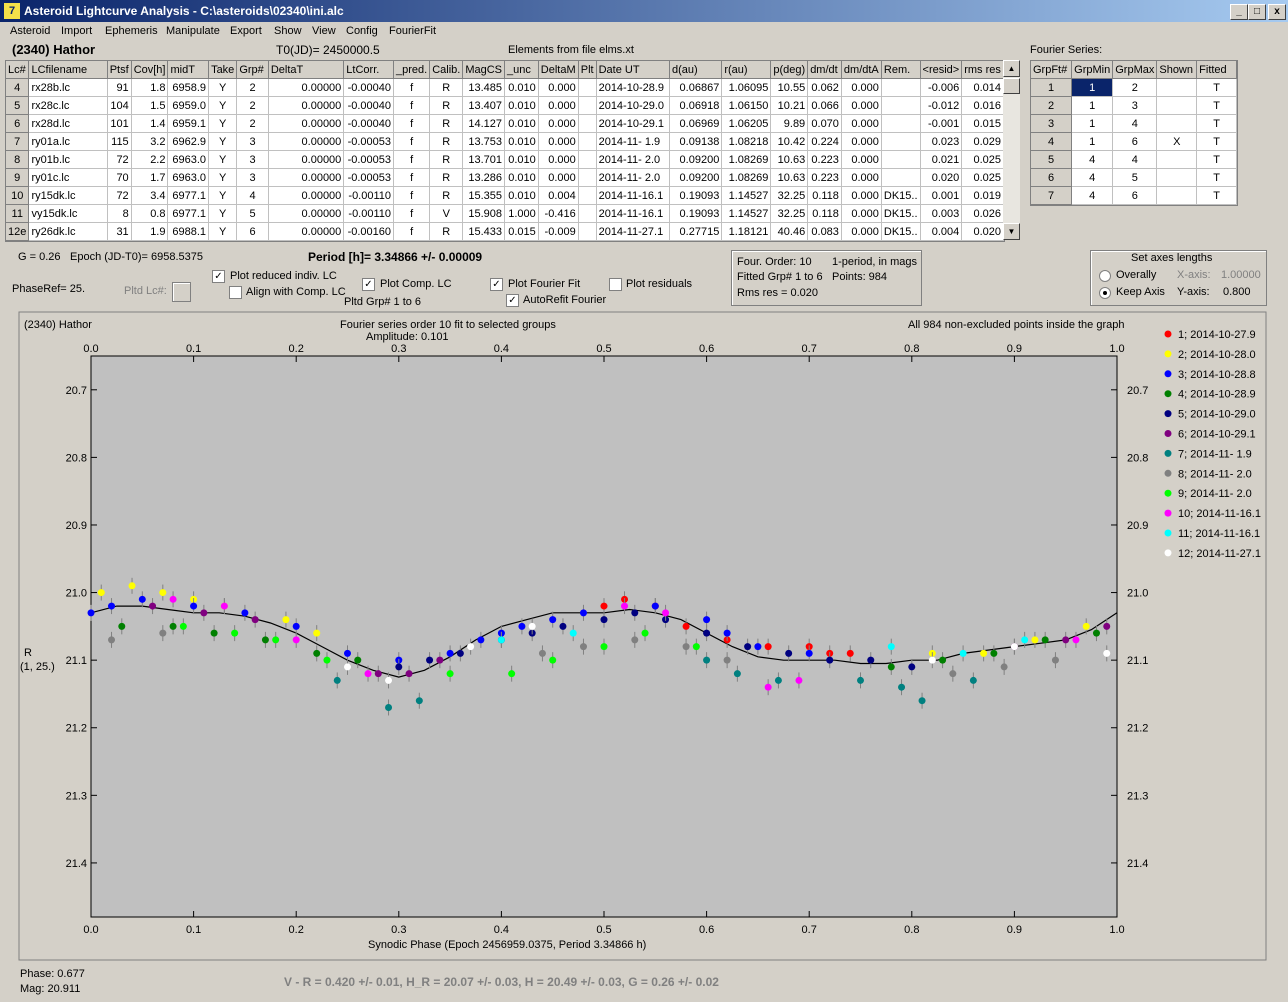 Image resolution: width=1288 pixels, height=1002 pixels. What do you see at coordinates (193, 930) in the screenshot?
I see `x-tick-label: 0.1` at bounding box center [193, 930].